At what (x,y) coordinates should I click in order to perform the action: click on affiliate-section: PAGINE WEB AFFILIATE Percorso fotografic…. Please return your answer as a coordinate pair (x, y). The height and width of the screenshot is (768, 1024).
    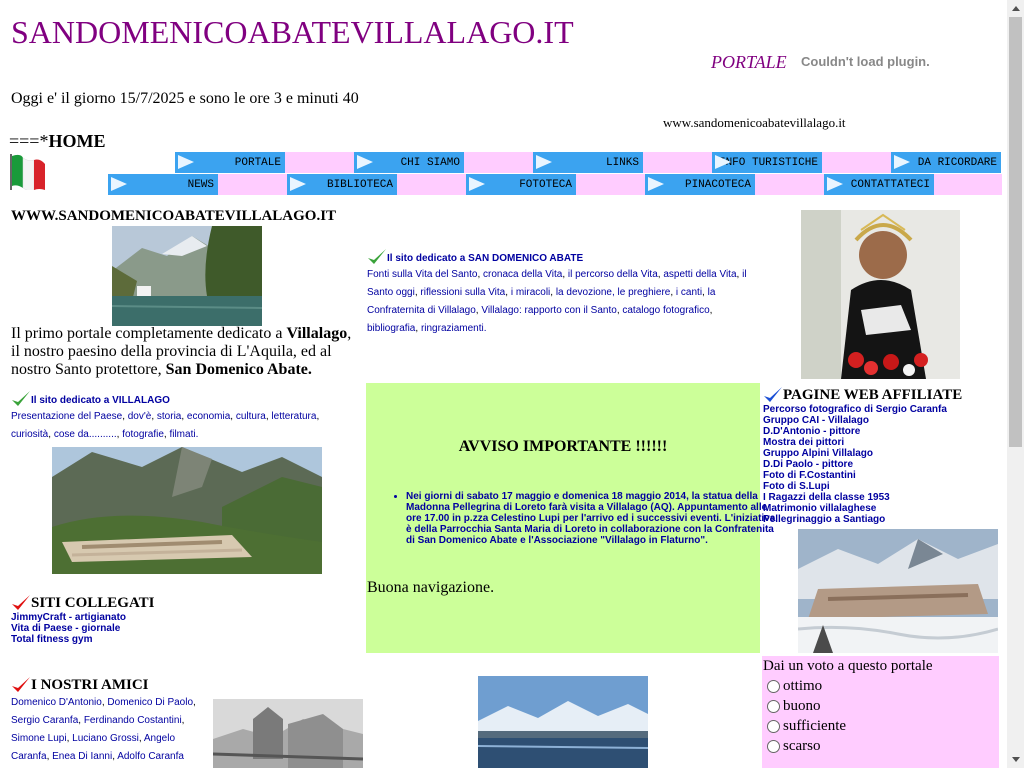
    Looking at the image, I should click on (883, 455).